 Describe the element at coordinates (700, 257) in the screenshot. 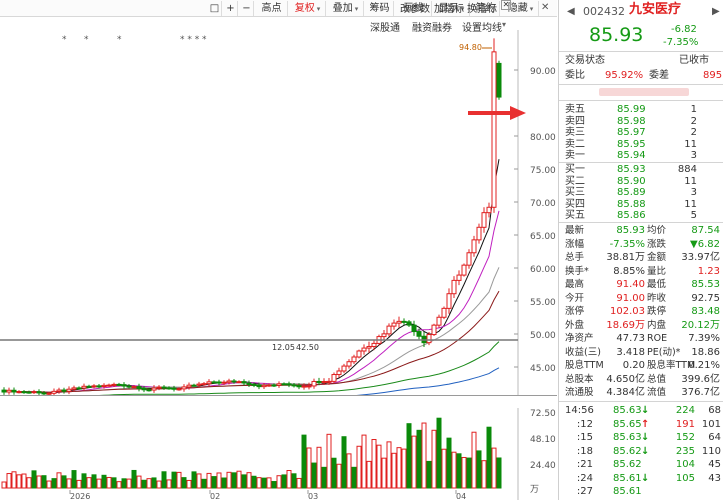

I see `stat-value: 33.97亿` at that location.